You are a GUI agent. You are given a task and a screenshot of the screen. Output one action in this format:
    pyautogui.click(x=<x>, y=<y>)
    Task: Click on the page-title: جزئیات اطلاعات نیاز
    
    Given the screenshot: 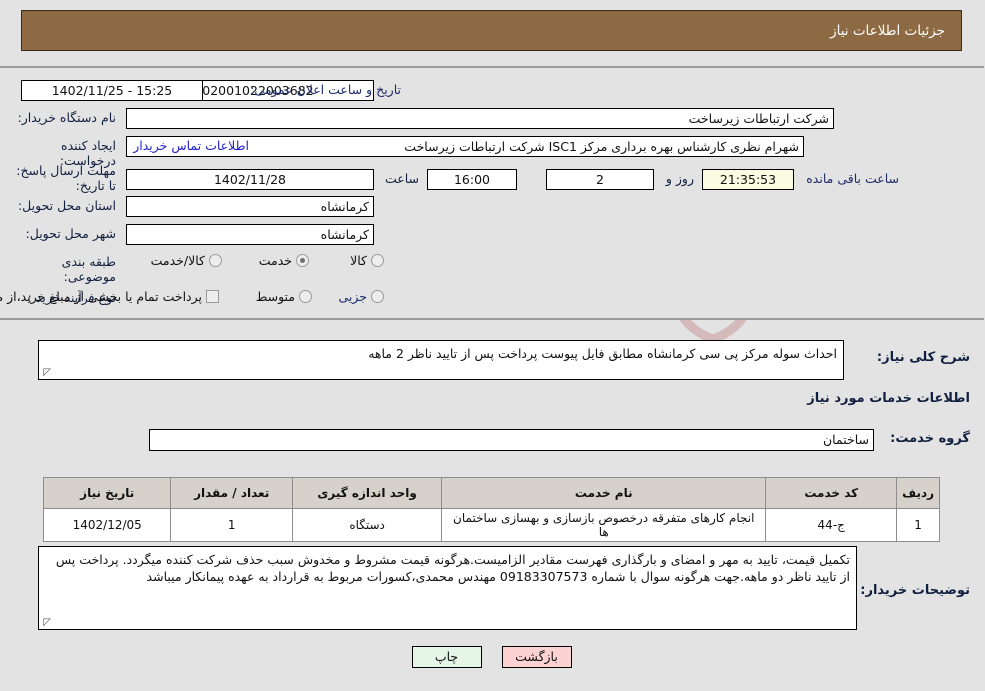 What is the action you would take?
    pyautogui.click(x=888, y=30)
    